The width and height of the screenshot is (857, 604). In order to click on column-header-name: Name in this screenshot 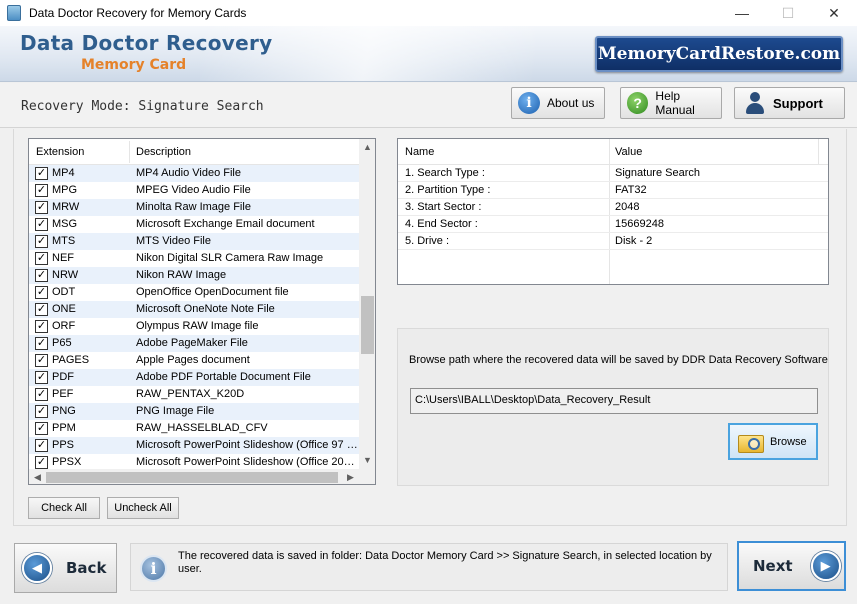, I will do `click(420, 152)`.